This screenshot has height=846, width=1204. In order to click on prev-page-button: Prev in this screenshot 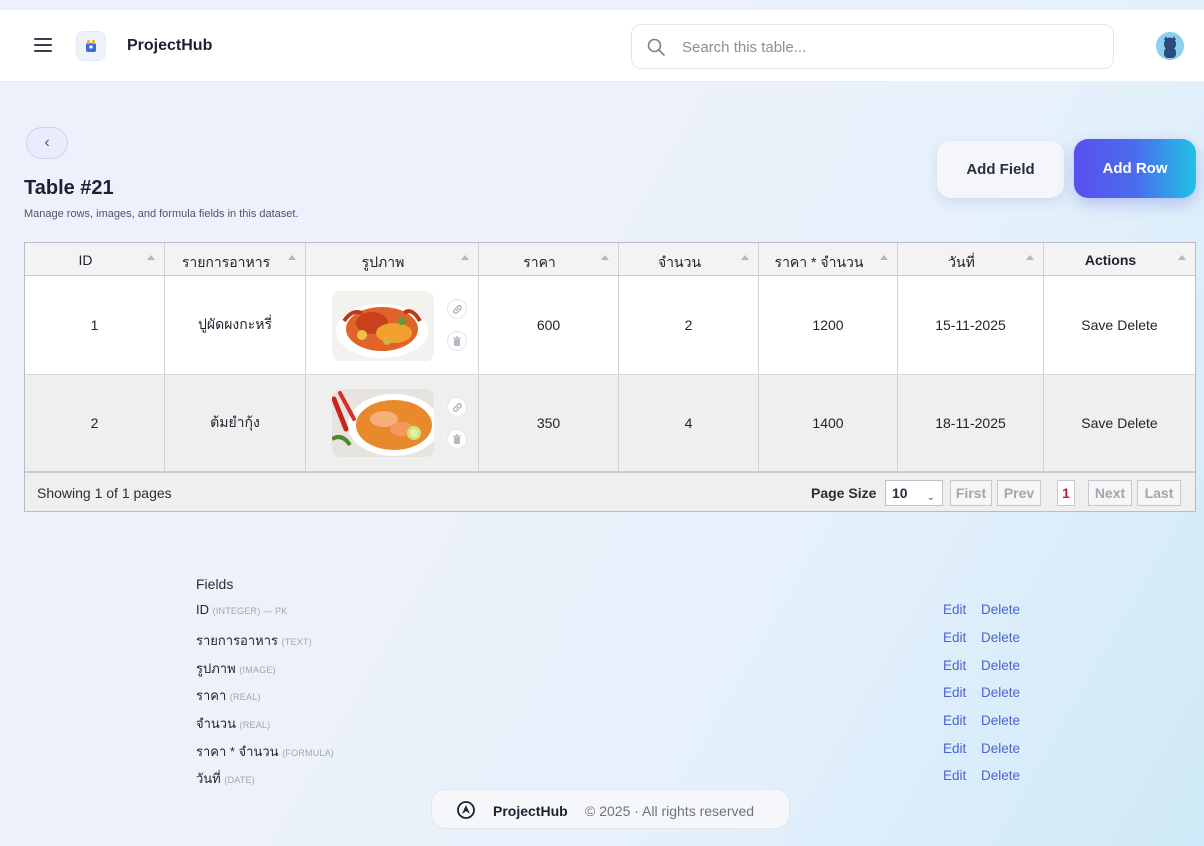, I will do `click(1019, 493)`.